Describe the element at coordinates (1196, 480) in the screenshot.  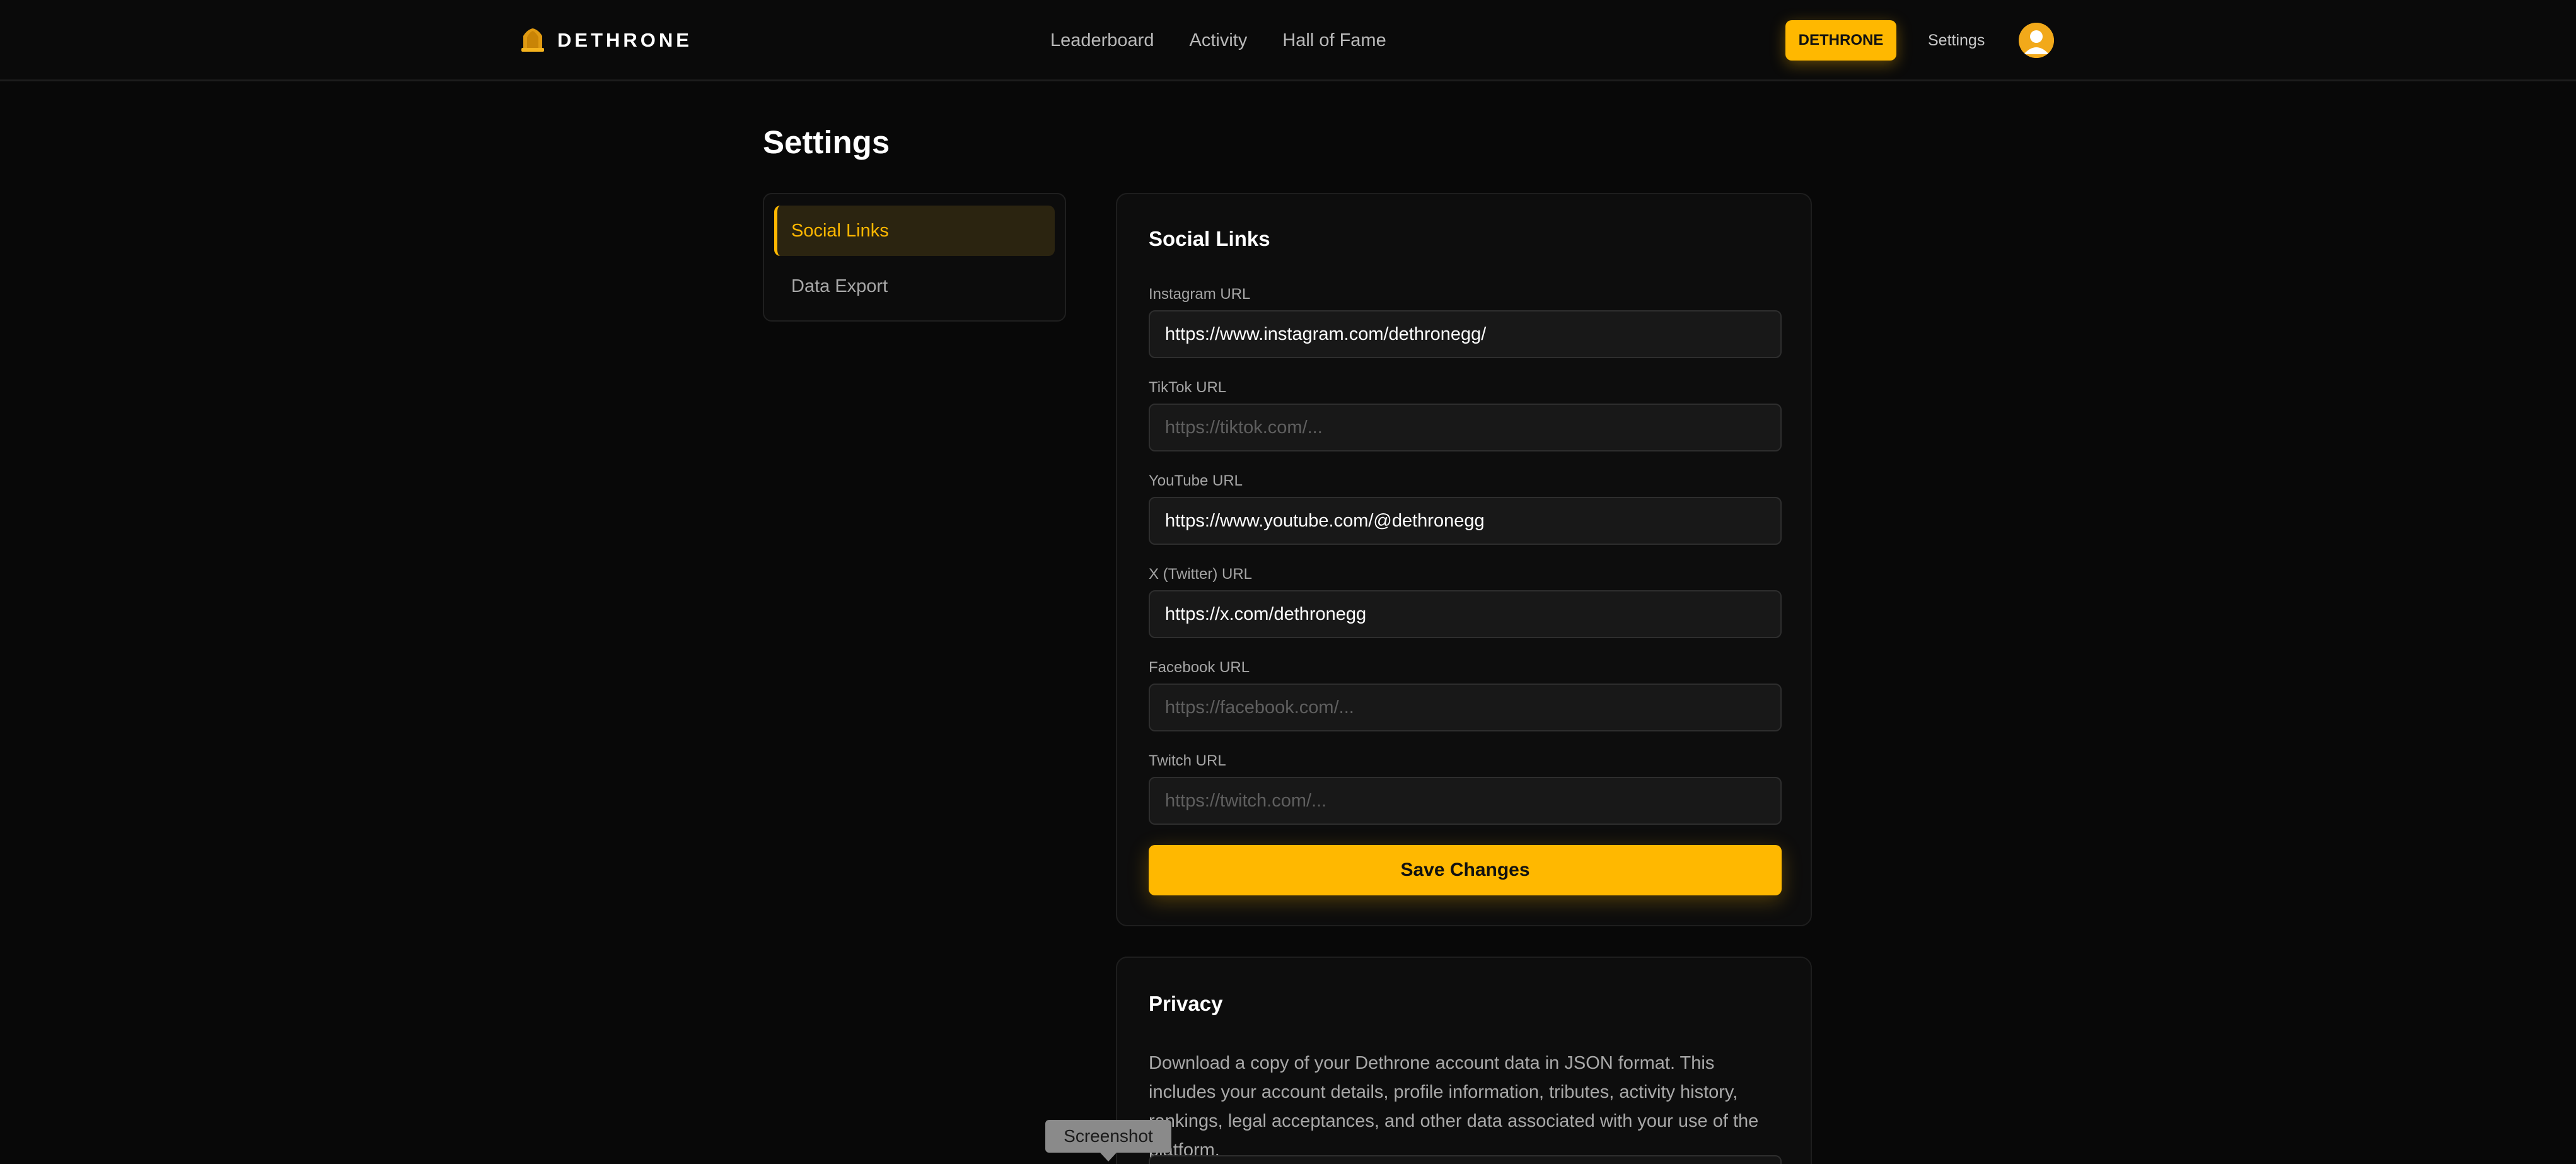
I see `youtube-label: YouTube URL` at that location.